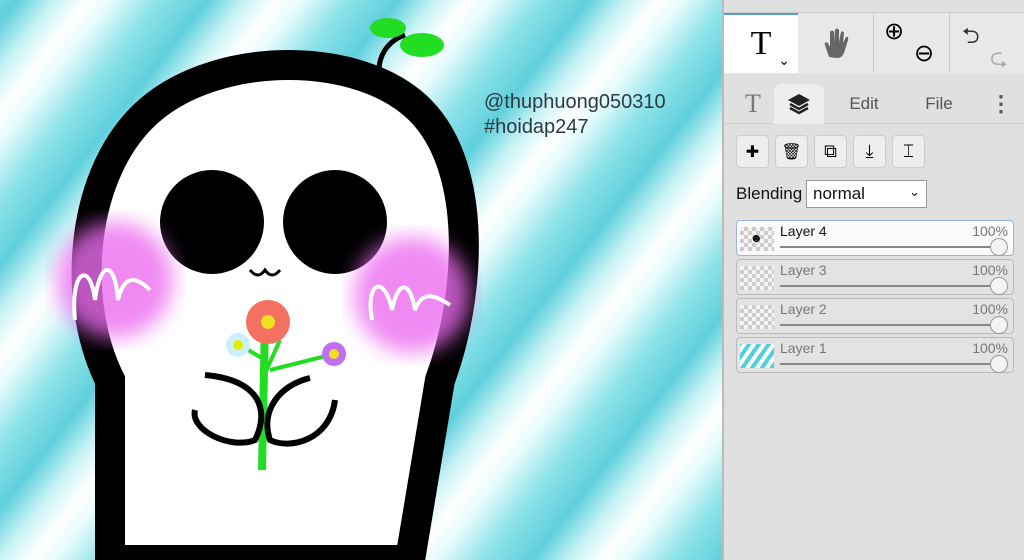  I want to click on blending-select: normal ⌄, so click(866, 194).